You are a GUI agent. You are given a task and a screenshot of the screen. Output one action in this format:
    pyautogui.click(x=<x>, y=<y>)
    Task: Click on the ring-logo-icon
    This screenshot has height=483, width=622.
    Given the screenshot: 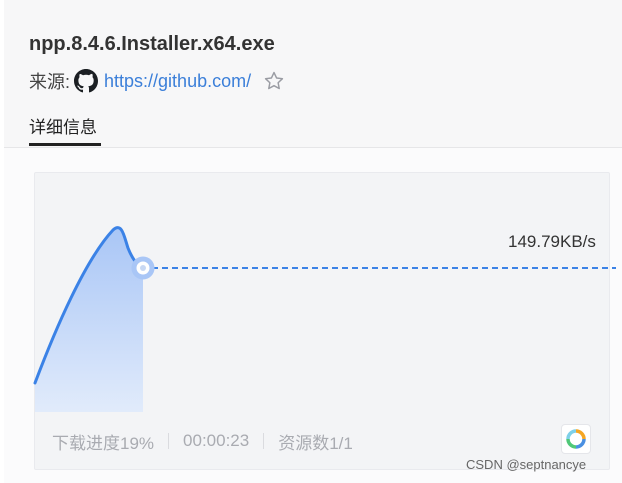 What is the action you would take?
    pyautogui.click(x=576, y=439)
    